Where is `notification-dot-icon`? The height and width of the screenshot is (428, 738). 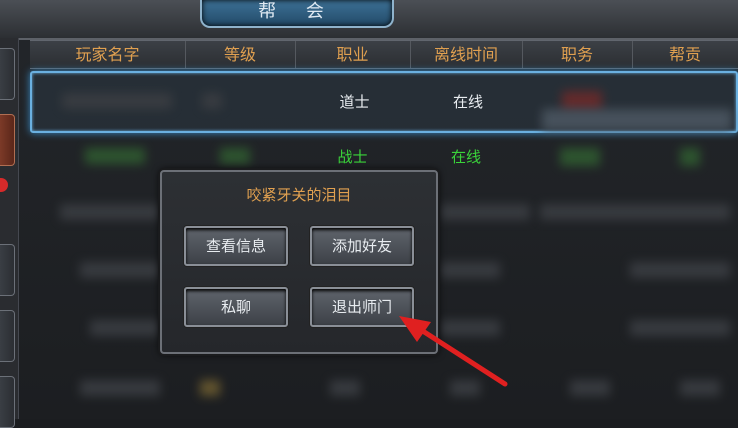
notification-dot-icon is located at coordinates (4, 185).